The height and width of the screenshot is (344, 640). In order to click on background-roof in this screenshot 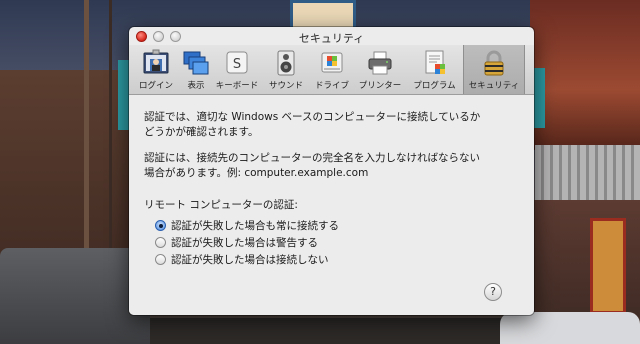, I will do `click(585, 75)`.